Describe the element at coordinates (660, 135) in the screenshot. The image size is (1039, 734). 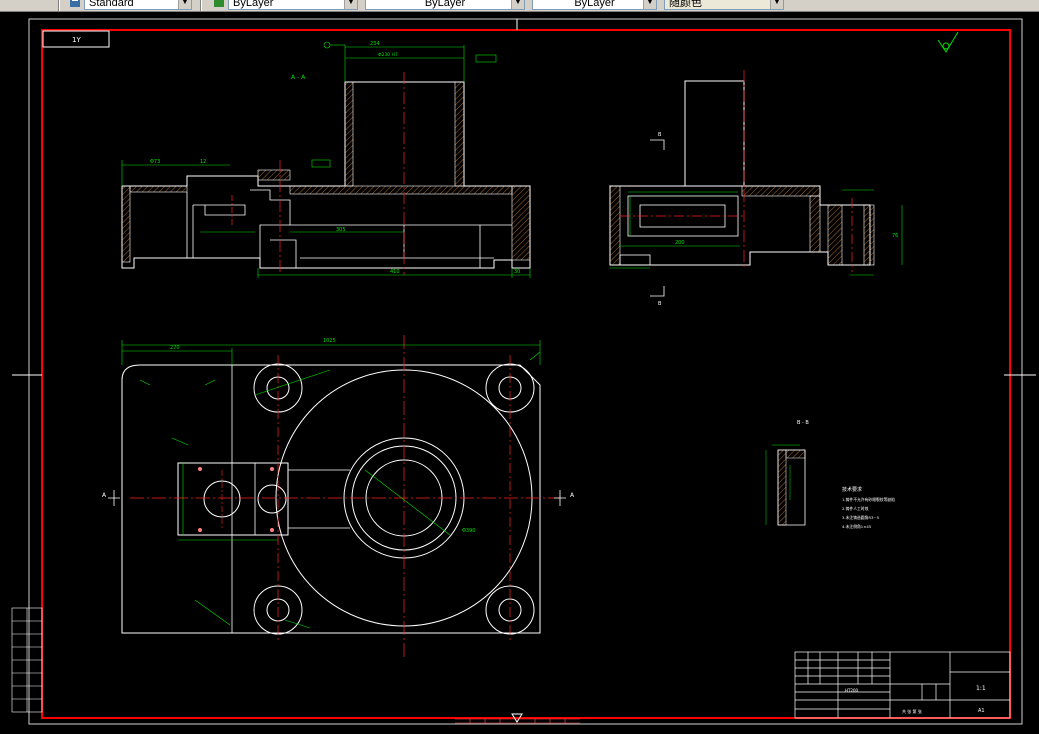
I see `cut-b-top-label: B` at that location.